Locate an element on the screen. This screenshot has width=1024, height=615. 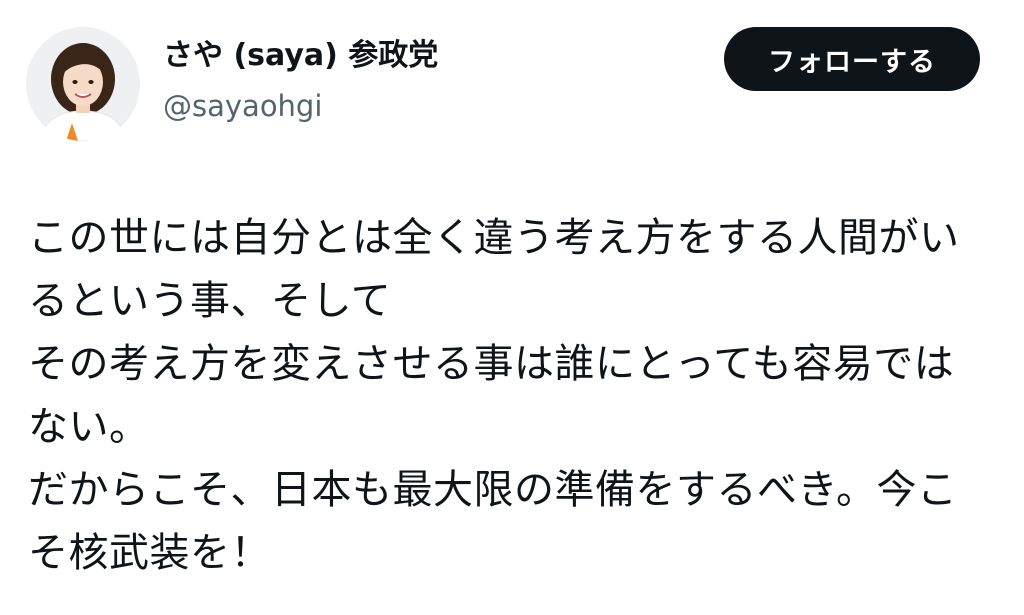
post-text-line: ない。 is located at coordinates (89, 427).